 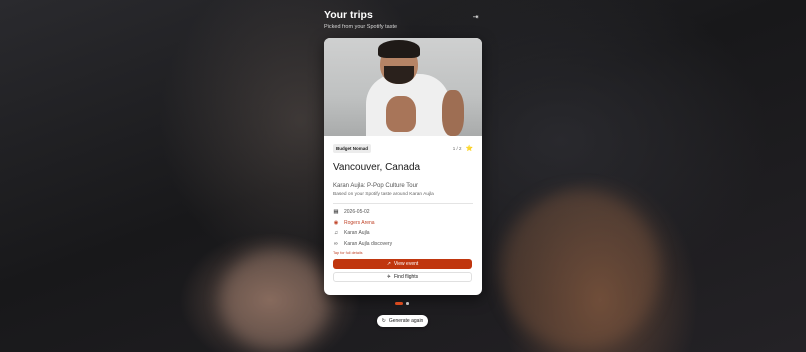 I want to click on detail-artist: ♫ Karan Aujla, so click(x=351, y=233).